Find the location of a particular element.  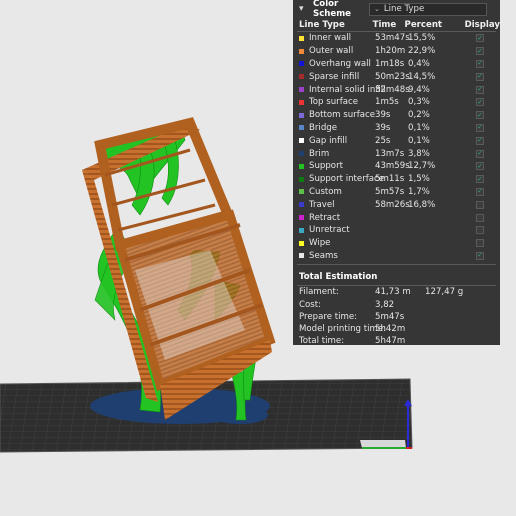

line-type-row: Internal solid infill 32m48s 9,4% ✓ is located at coordinates (396, 89).